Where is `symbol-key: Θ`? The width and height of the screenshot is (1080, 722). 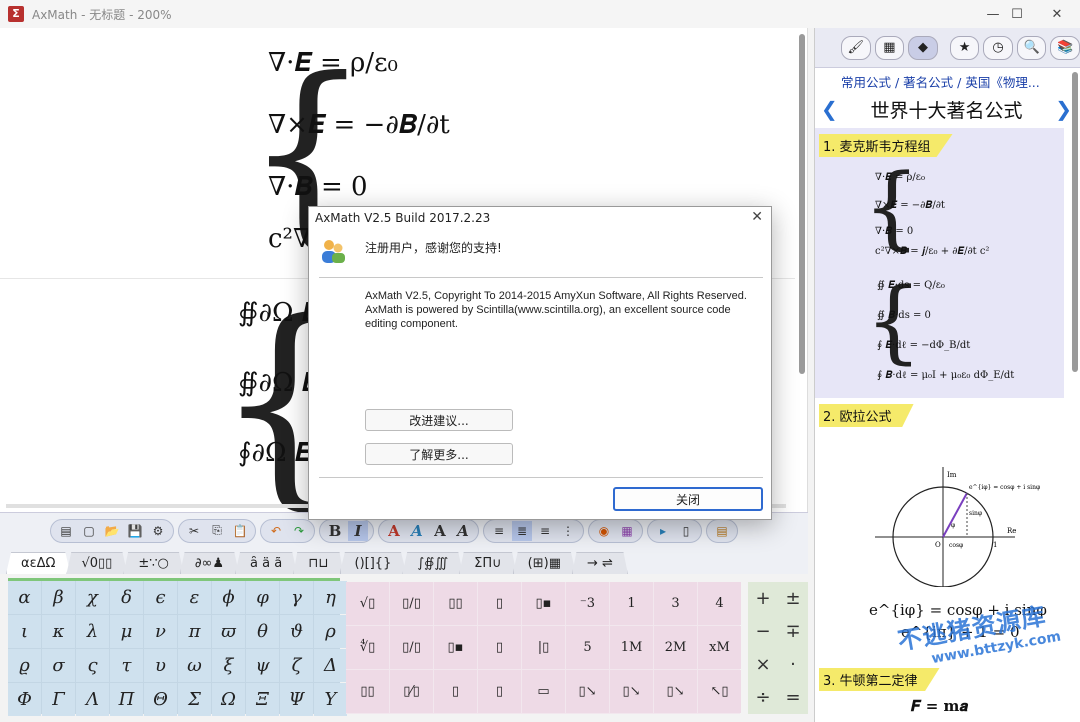 symbol-key: Θ is located at coordinates (160, 699).